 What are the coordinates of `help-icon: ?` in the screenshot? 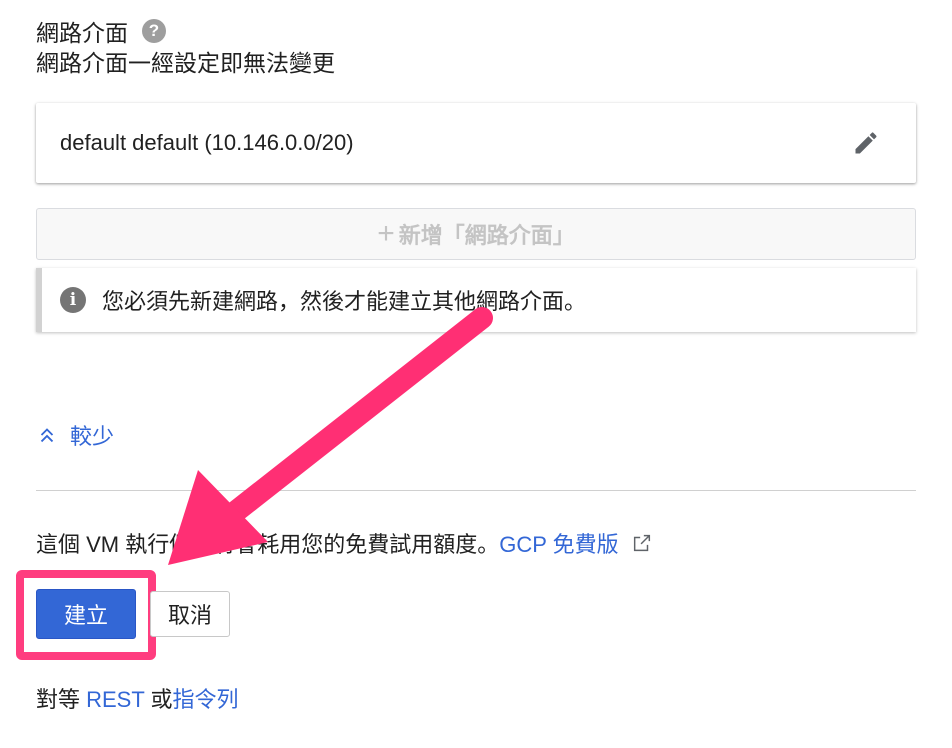 It's located at (154, 31).